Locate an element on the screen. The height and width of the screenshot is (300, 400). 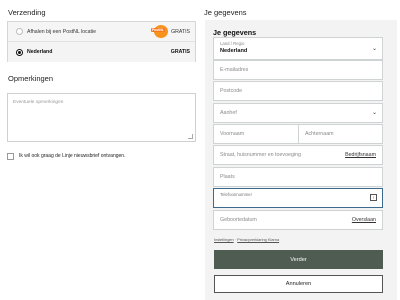
birthdate-placeholder: Geboortedatum is located at coordinates (238, 220).